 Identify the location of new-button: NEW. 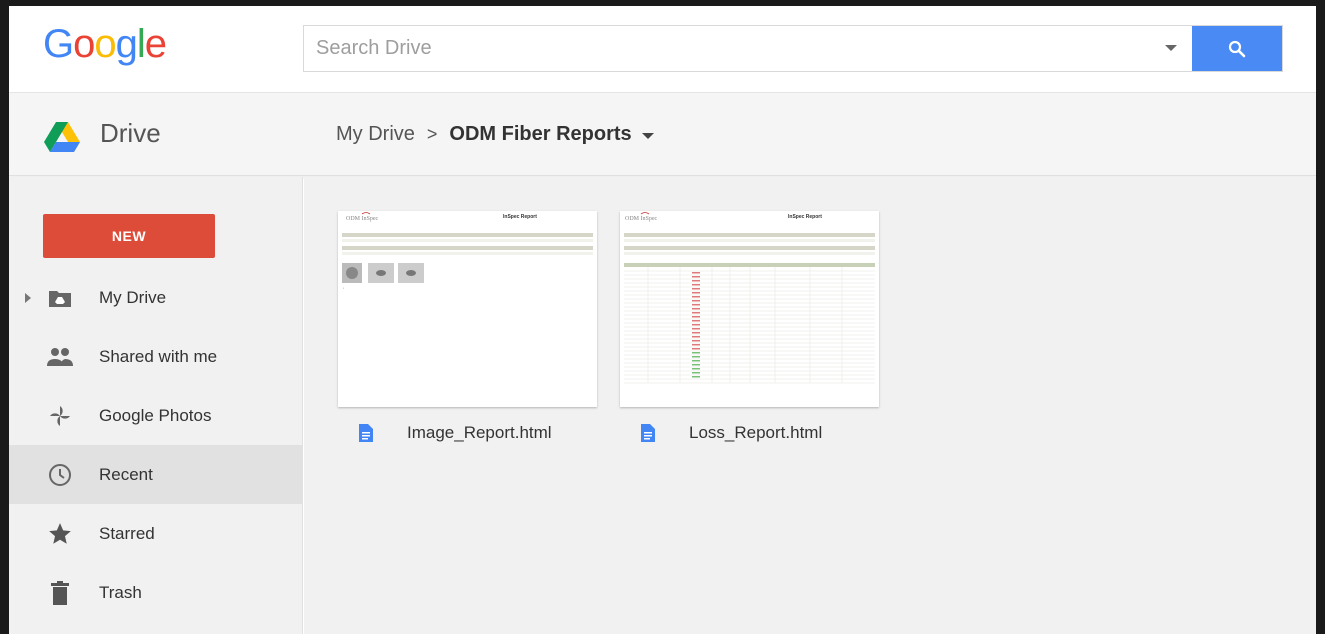
(129, 236).